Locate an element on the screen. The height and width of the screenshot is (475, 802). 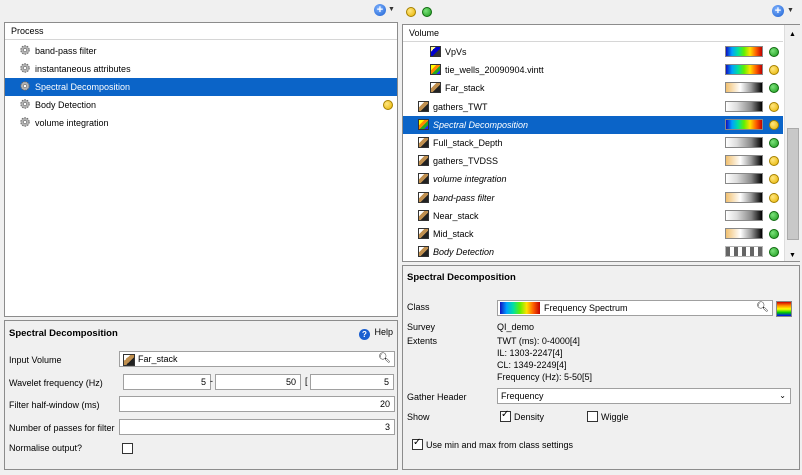
chevron-down-icon: ⌄ is located at coordinates (782, 396).